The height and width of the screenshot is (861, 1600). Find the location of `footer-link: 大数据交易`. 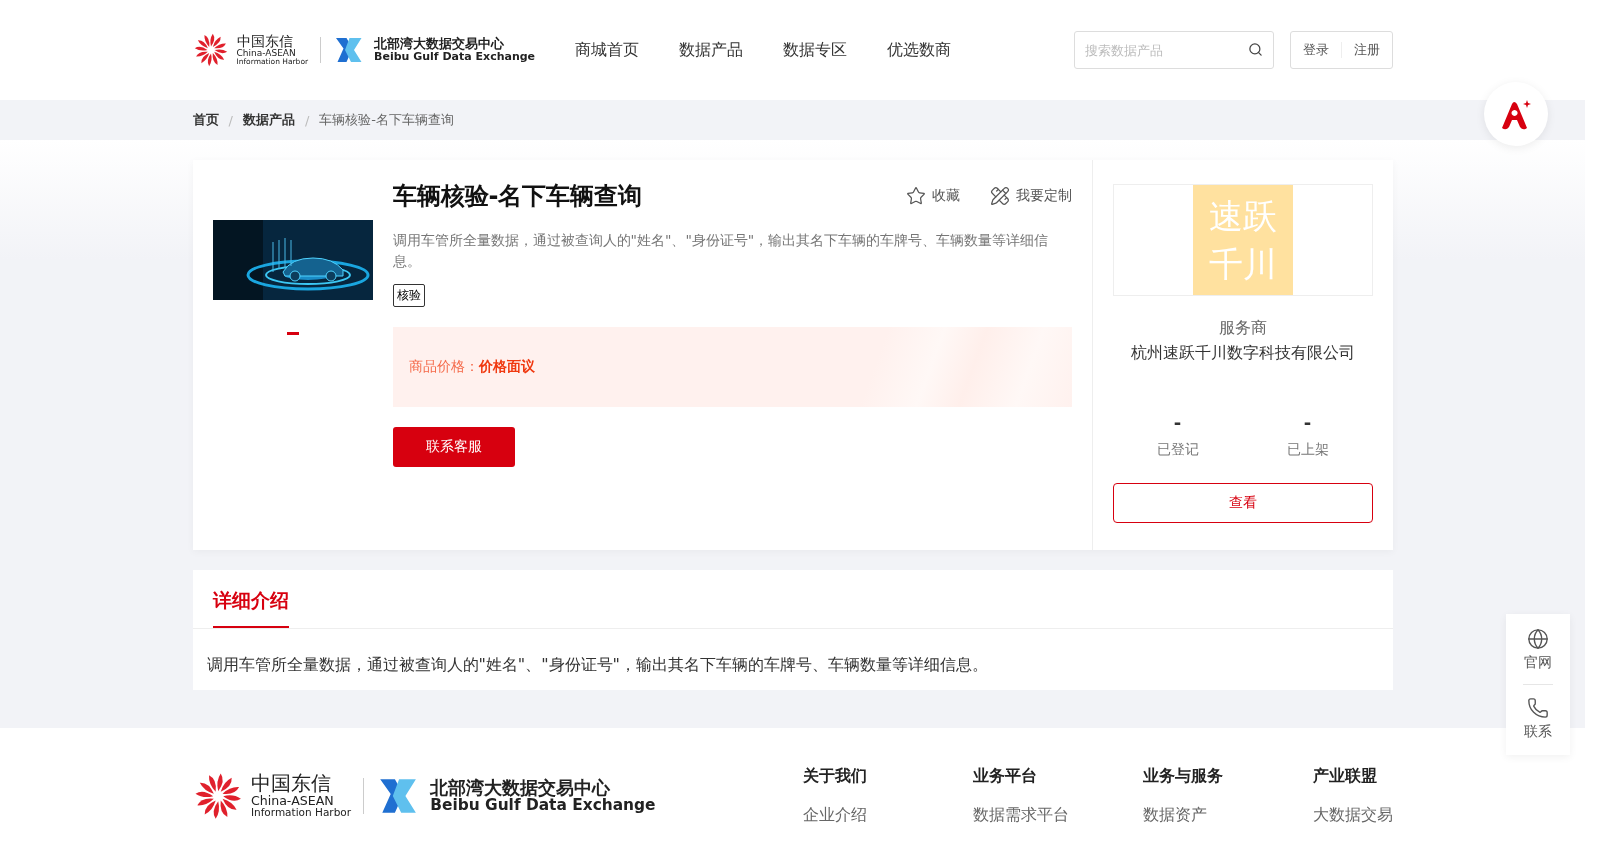

footer-link: 大数据交易 is located at coordinates (1352, 815).